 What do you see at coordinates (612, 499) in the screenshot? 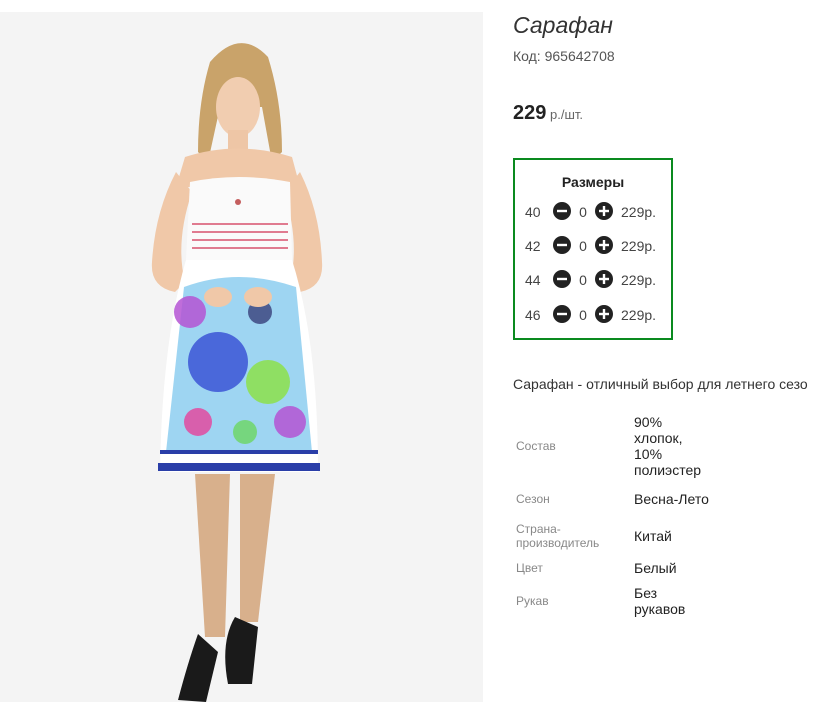
I see `property-row: Сезон Весна-Лето` at bounding box center [612, 499].